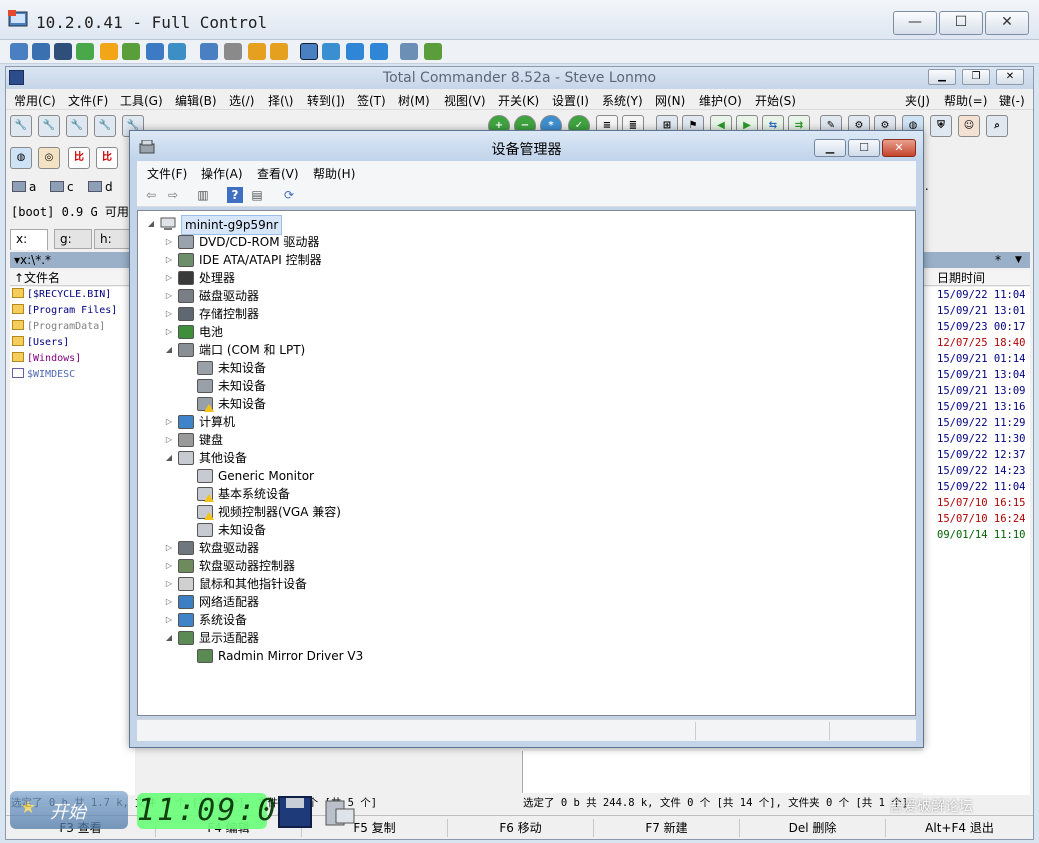  What do you see at coordinates (85, 51) in the screenshot?
I see `file-transfer-icon` at bounding box center [85, 51].